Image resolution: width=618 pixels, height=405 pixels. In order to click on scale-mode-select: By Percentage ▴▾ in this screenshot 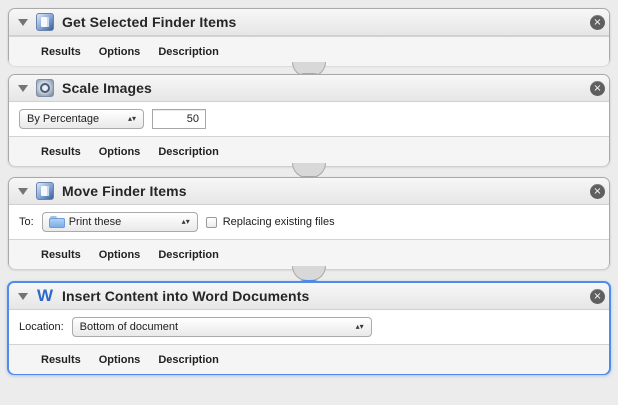, I will do `click(81, 119)`.